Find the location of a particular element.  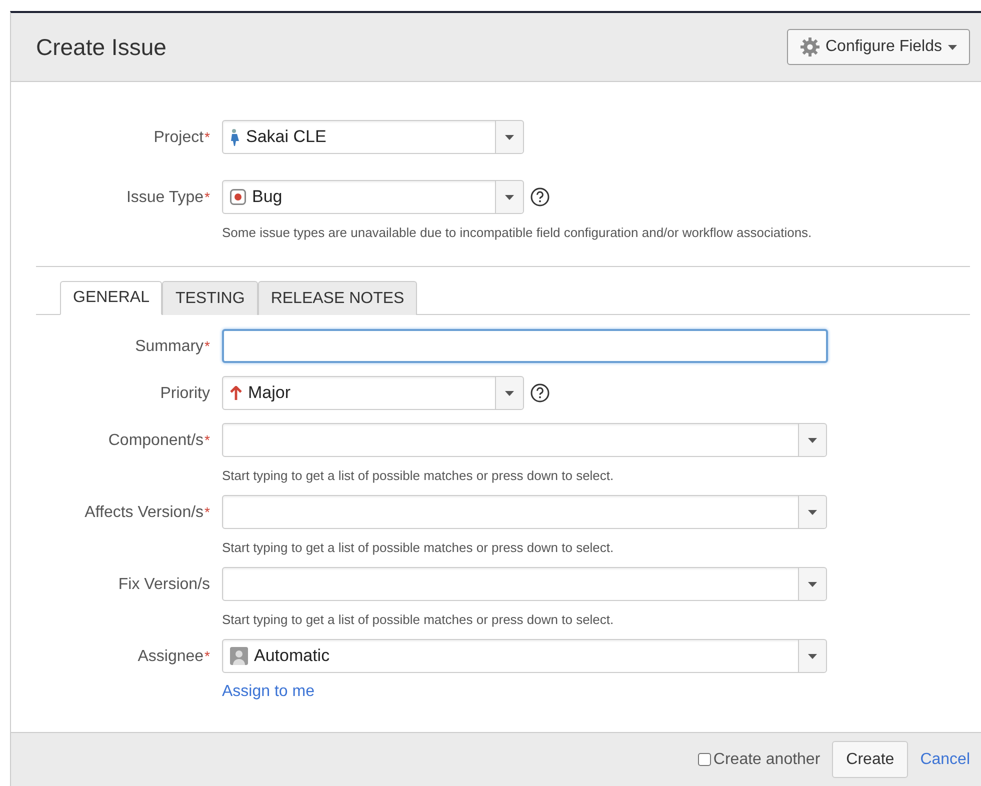

select-field: Sakai CLE is located at coordinates (373, 137).